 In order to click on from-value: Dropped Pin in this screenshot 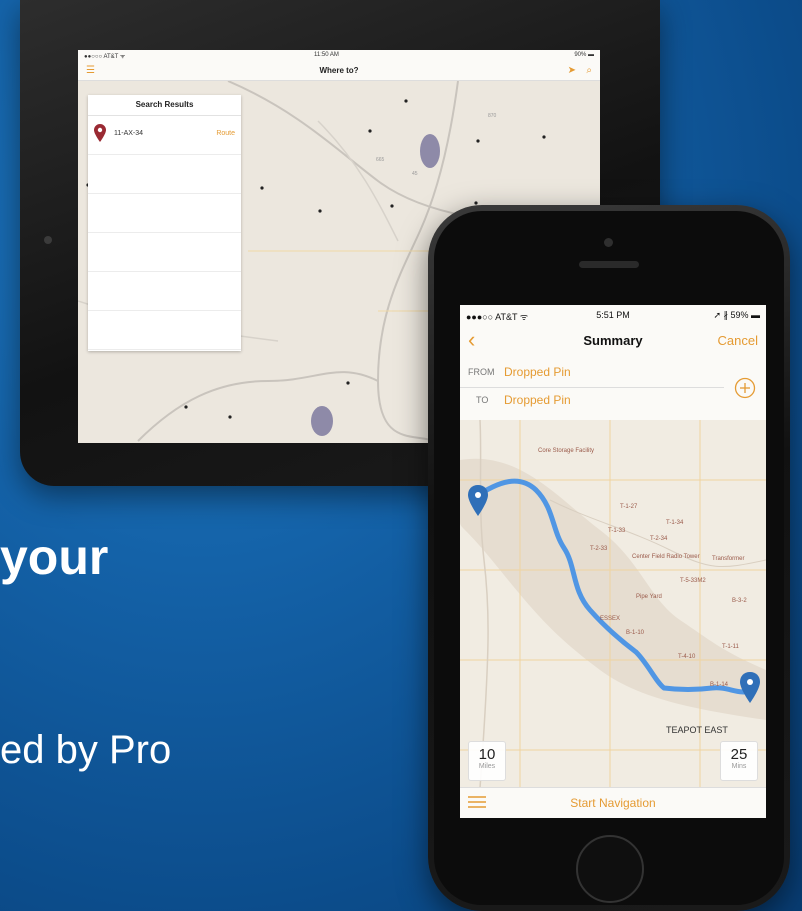, I will do `click(537, 372)`.